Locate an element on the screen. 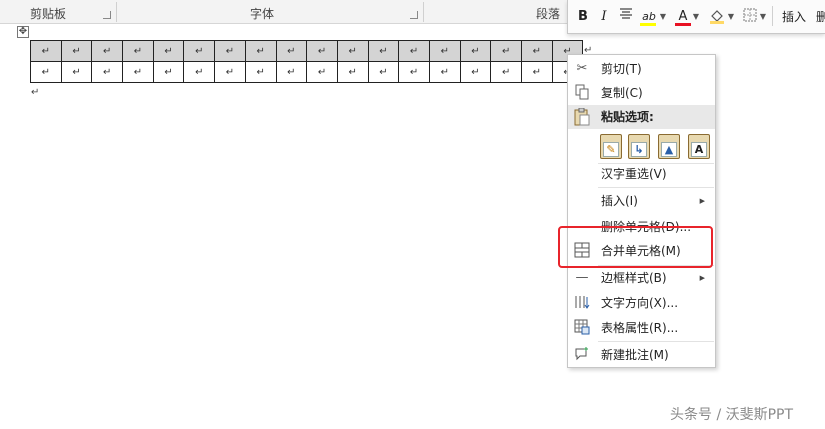 Image resolution: width=825 pixels, height=429 pixels. arrow-icon: ↳ is located at coordinates (639, 149).